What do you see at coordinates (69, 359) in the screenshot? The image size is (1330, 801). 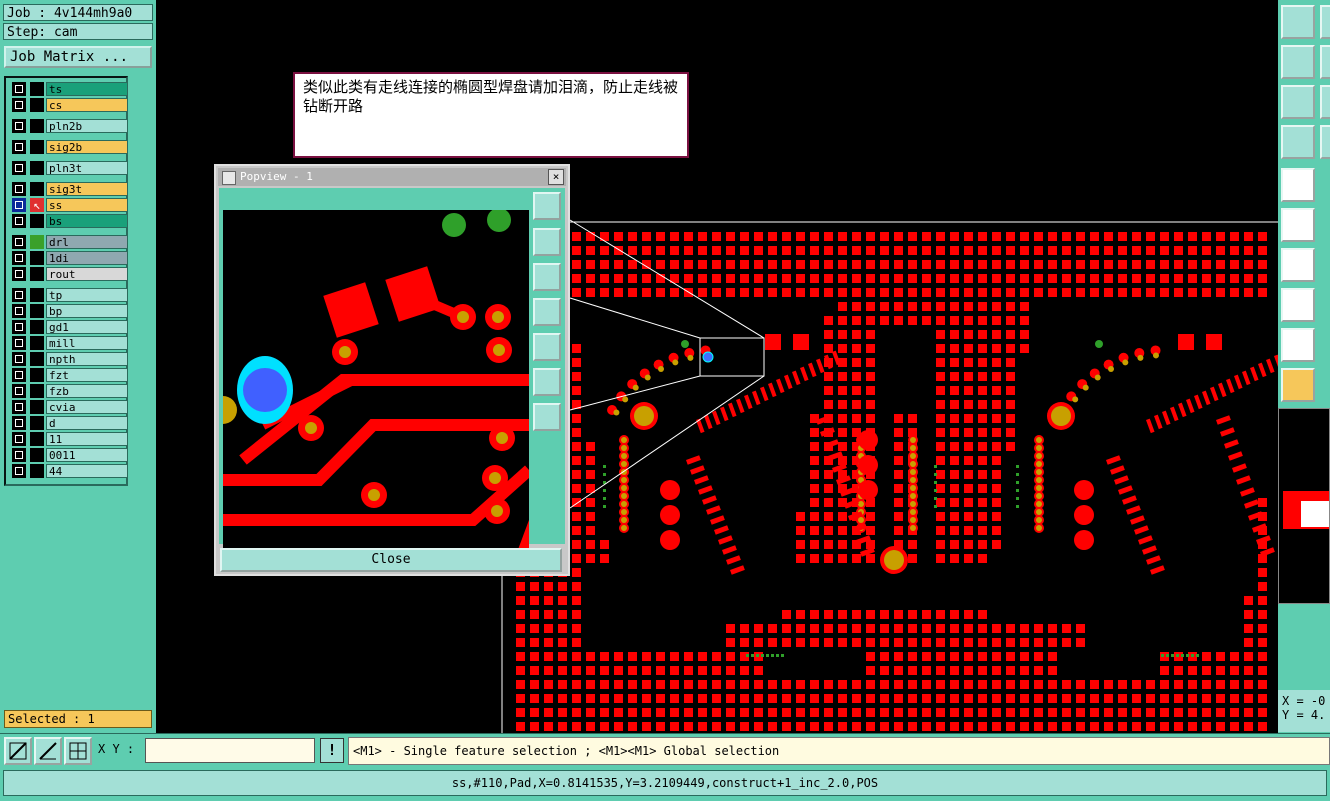 I see `layer-row-npth: npth` at bounding box center [69, 359].